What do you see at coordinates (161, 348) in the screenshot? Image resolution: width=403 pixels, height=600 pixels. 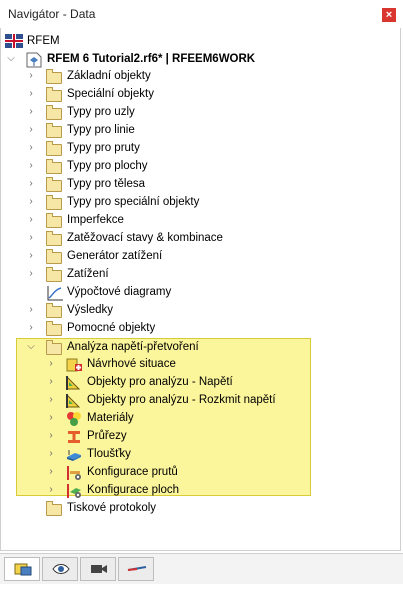 I see `tree-item-stress-strain: ⌵ Analýza napětí-přetvoření` at bounding box center [161, 348].